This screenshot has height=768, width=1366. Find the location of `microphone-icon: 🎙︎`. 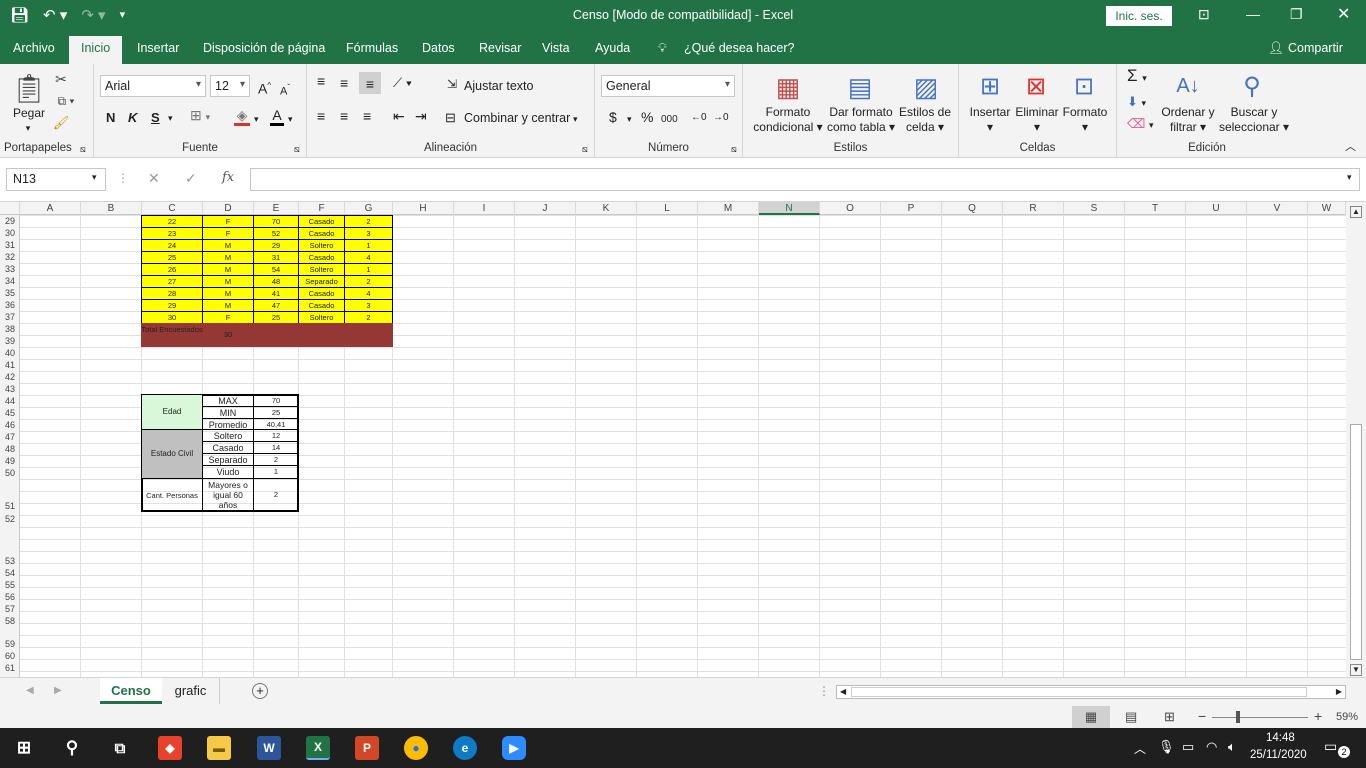

microphone-icon: 🎙︎ is located at coordinates (1166, 747).